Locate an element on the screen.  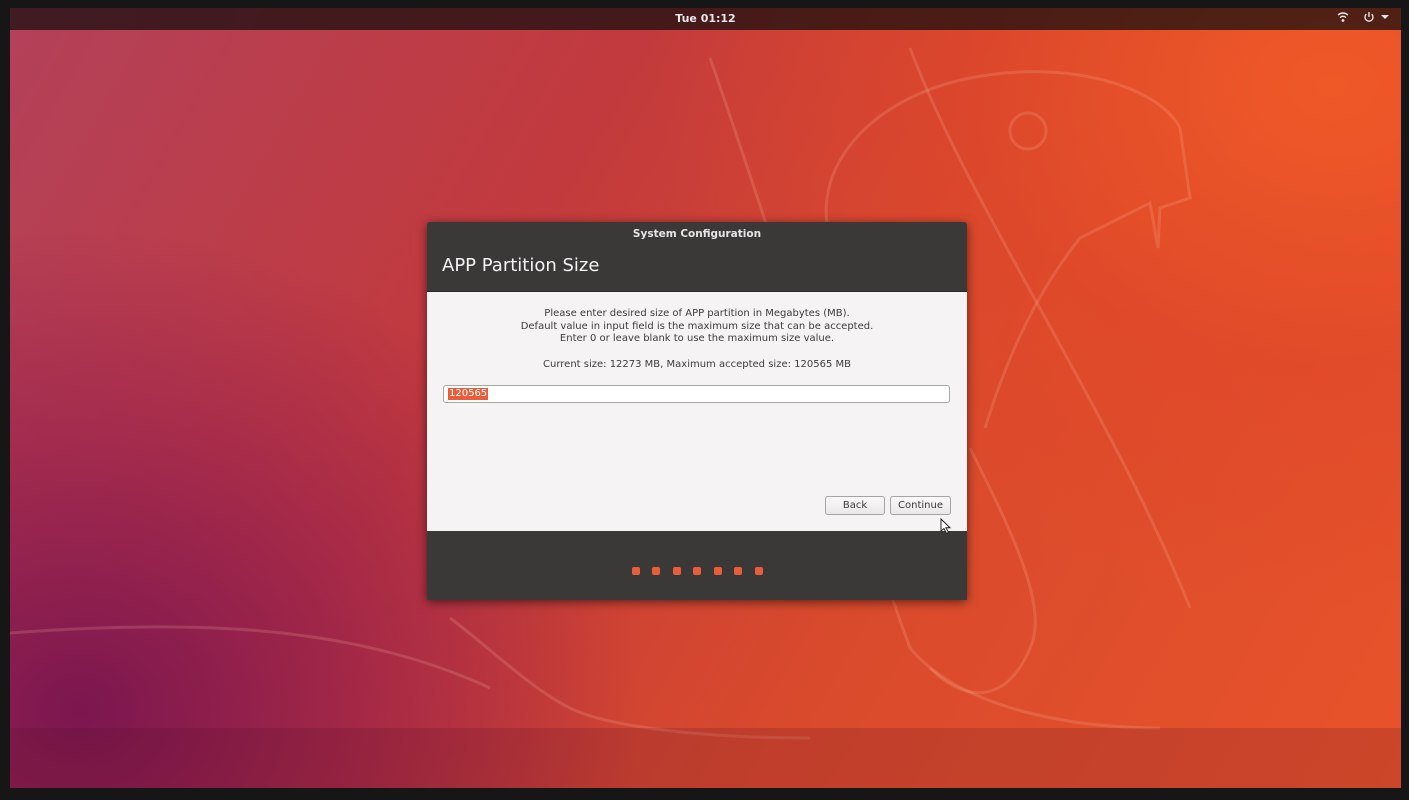
chevron-down-icon is located at coordinates (1385, 17).